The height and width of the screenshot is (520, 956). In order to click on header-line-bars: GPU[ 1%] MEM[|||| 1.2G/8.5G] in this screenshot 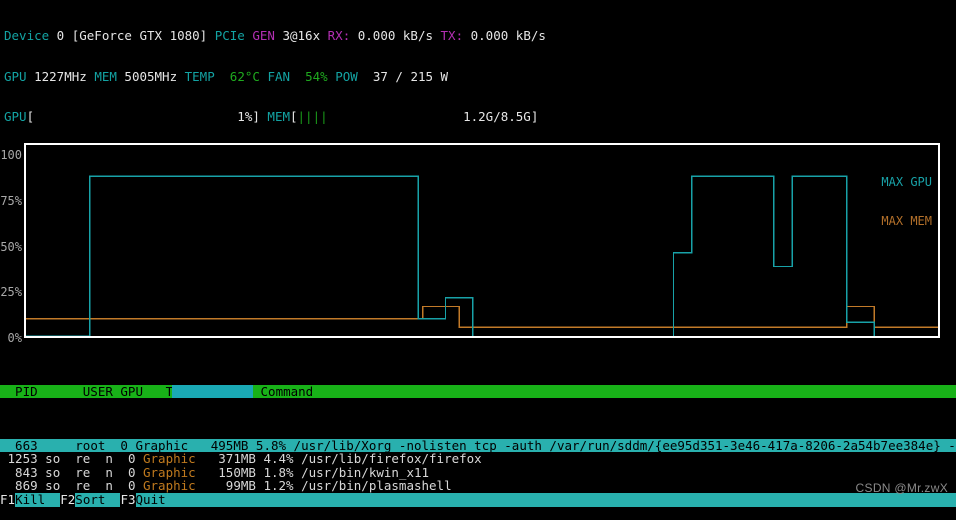, I will do `click(480, 117)`.